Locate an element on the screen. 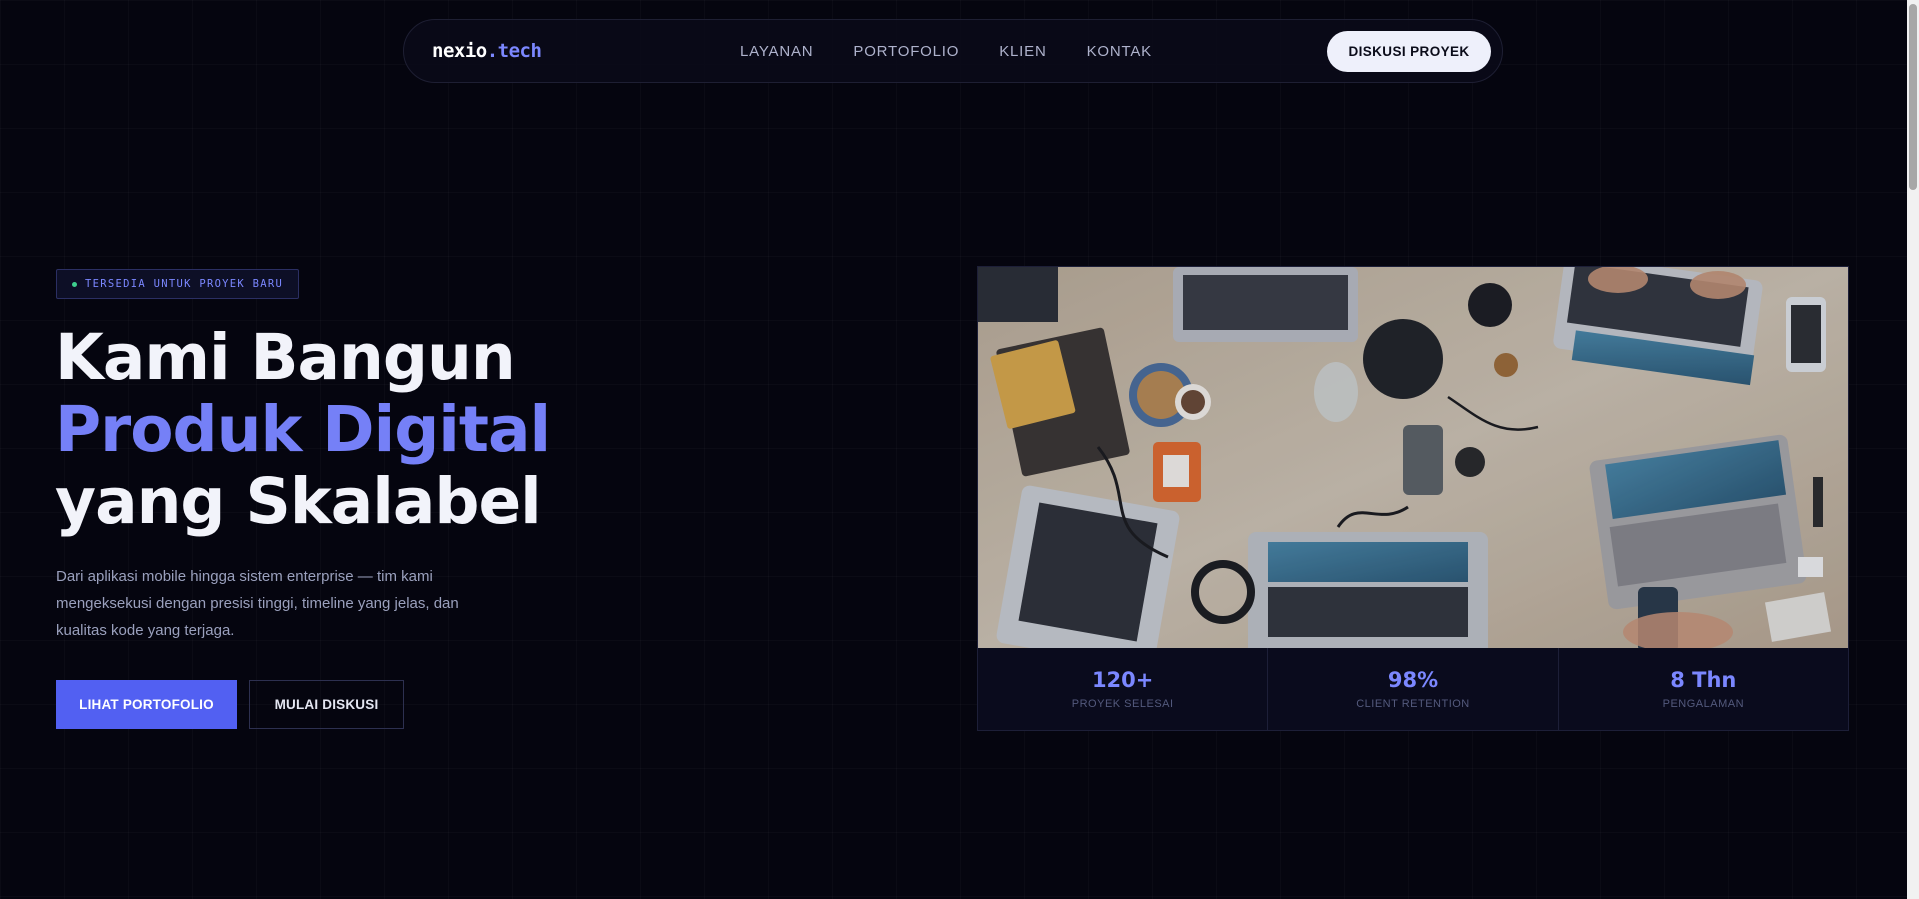  stat-value: 98% is located at coordinates (1413, 680).